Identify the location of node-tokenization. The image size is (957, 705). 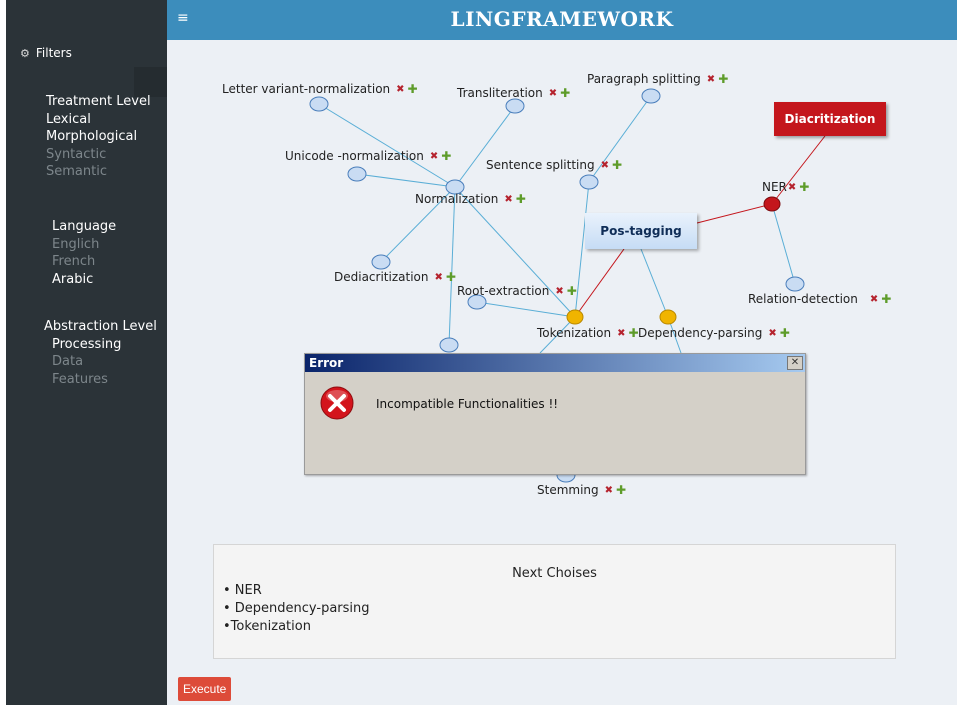
(575, 317).